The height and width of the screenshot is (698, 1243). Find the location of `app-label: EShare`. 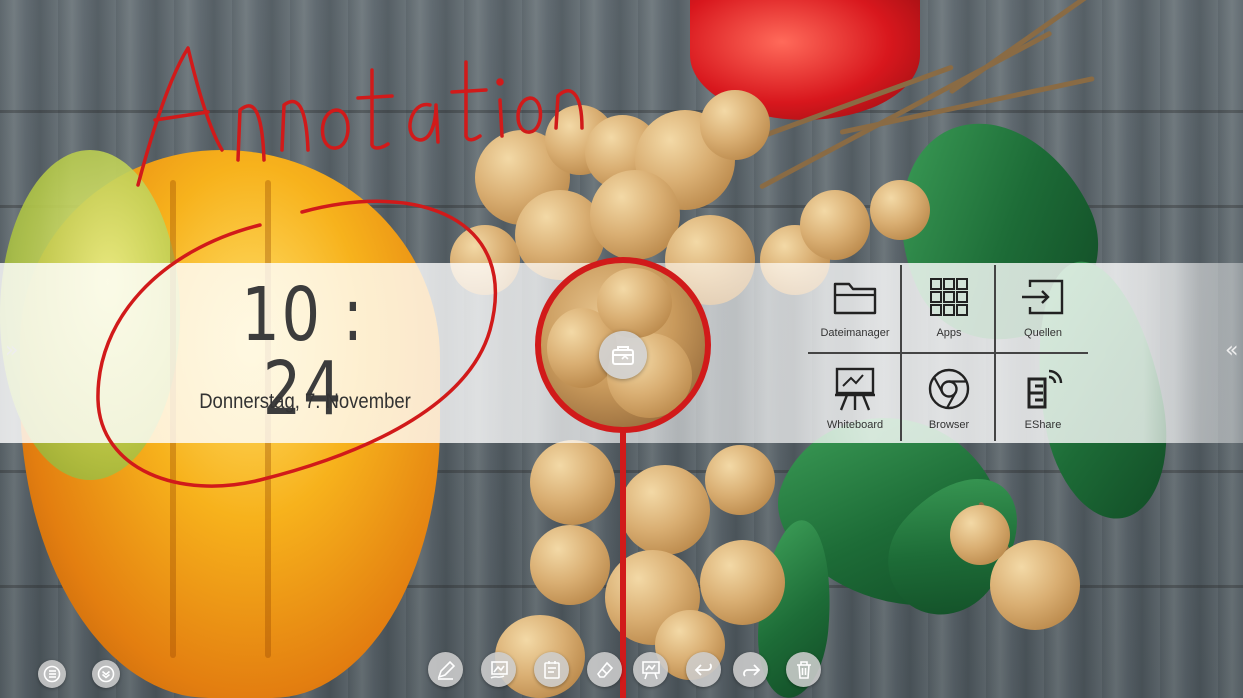

app-label: EShare is located at coordinates (1043, 425).